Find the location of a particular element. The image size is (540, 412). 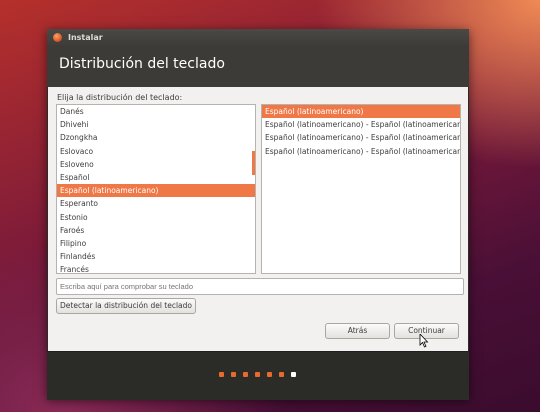

window-title: Instalar is located at coordinates (85, 37).